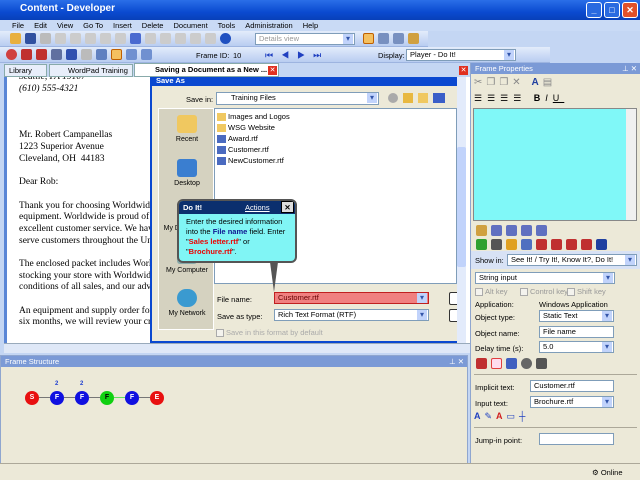  What do you see at coordinates (187, 129) in the screenshot?
I see `place-recent: Recent` at bounding box center [187, 129].